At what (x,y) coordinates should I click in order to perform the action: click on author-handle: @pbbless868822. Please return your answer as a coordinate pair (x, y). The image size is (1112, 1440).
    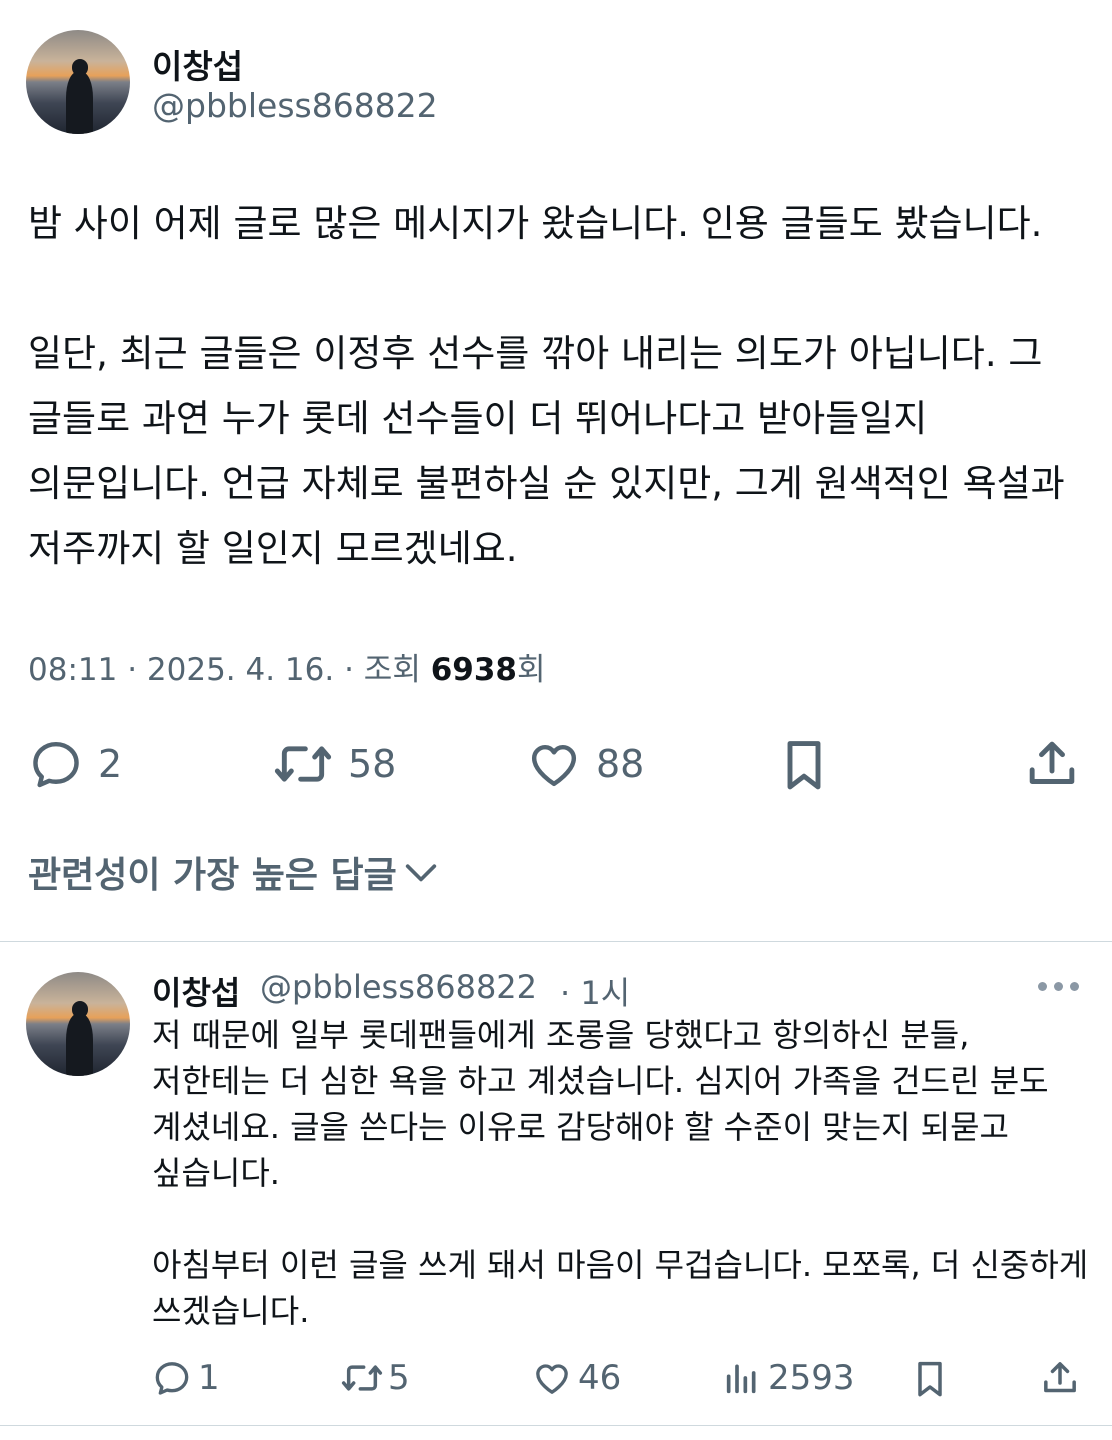
    Looking at the image, I should click on (295, 105).